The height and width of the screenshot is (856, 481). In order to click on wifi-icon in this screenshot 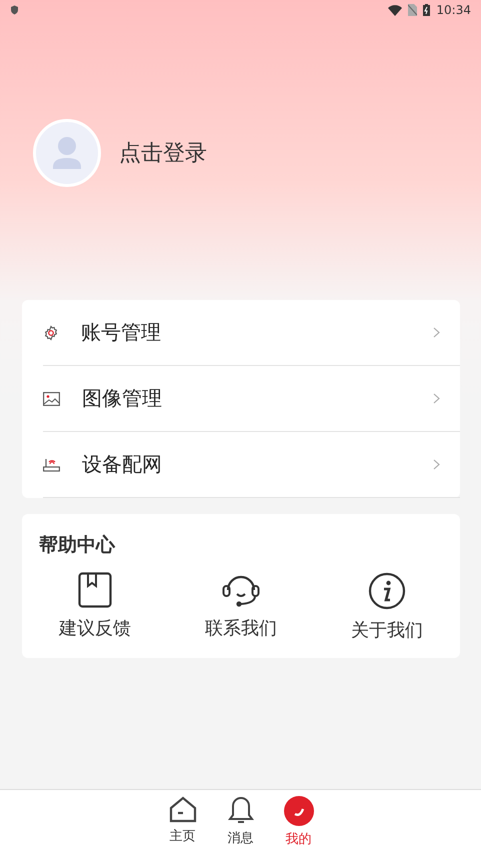, I will do `click(395, 10)`.